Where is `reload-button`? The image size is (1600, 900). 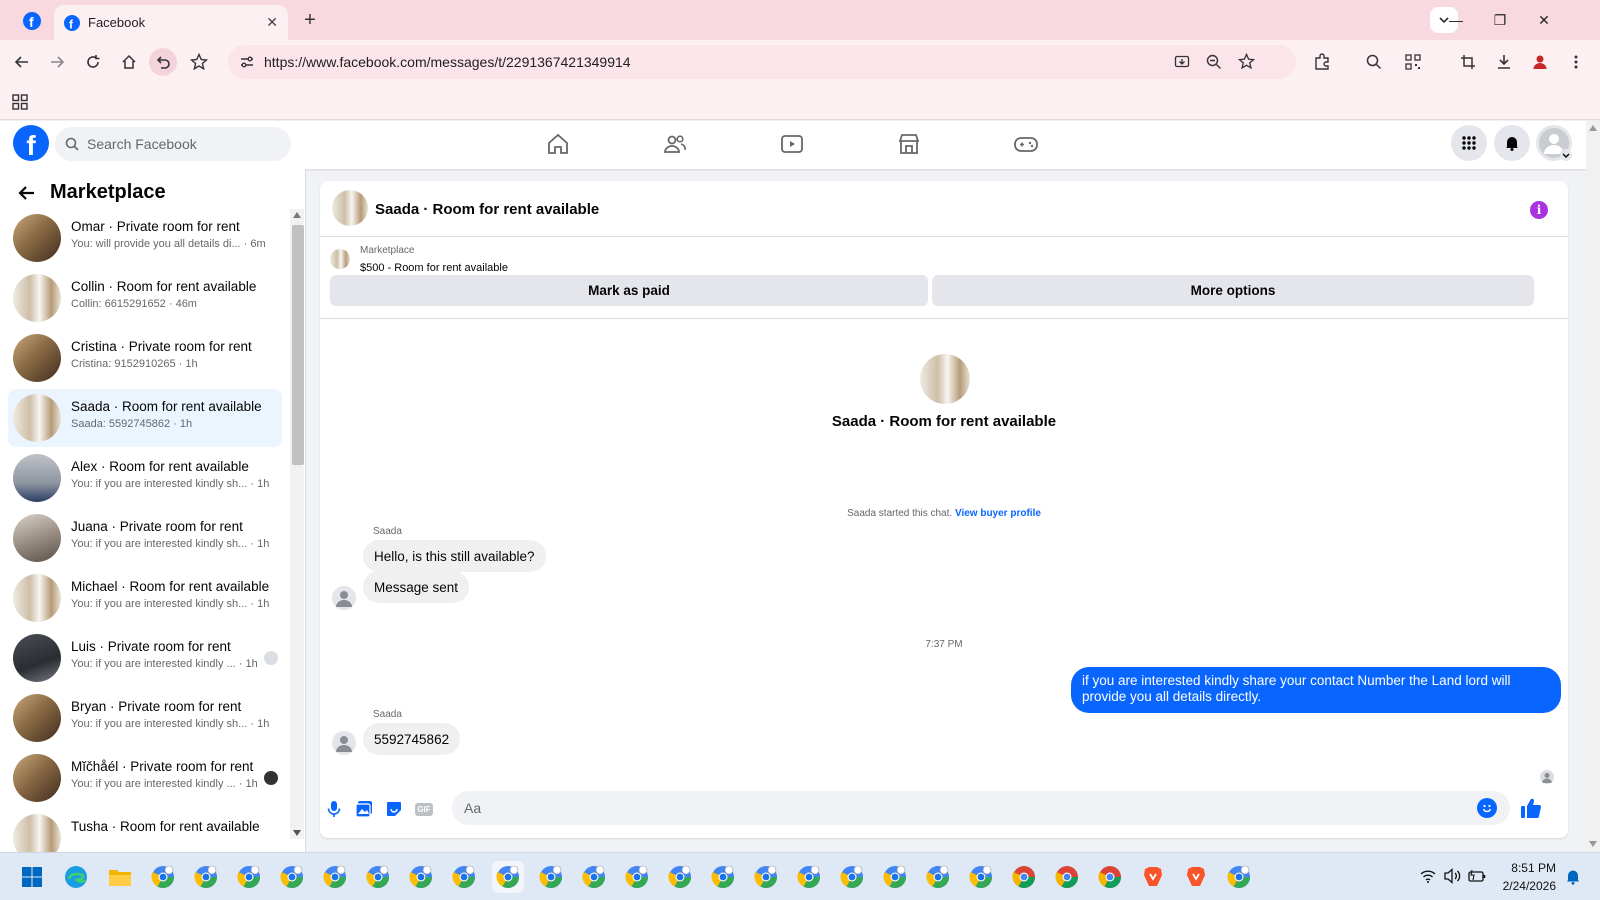
reload-button is located at coordinates (93, 62).